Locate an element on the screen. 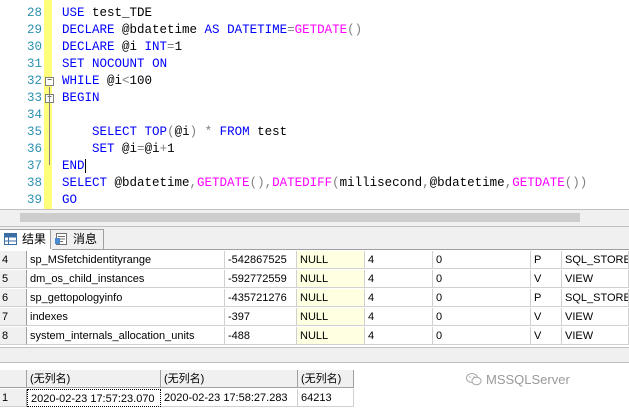 Image resolution: width=629 pixels, height=410 pixels. tab-results: 结果 is located at coordinates (27, 239).